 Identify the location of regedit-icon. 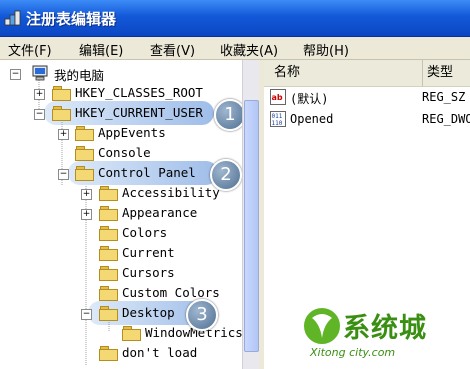
(12, 18).